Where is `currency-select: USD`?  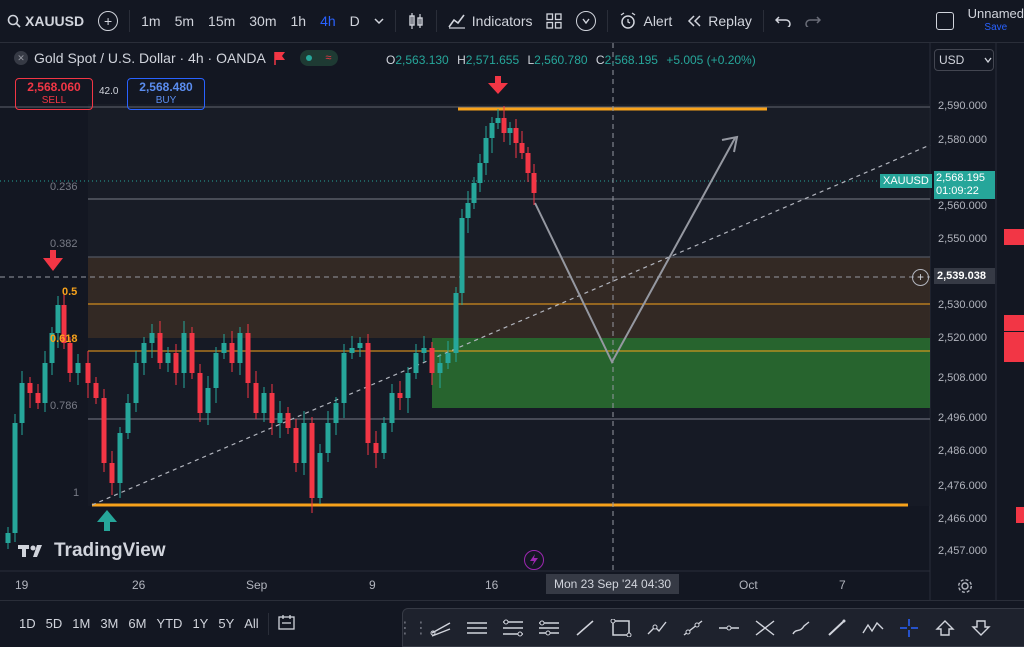 currency-select: USD is located at coordinates (964, 60).